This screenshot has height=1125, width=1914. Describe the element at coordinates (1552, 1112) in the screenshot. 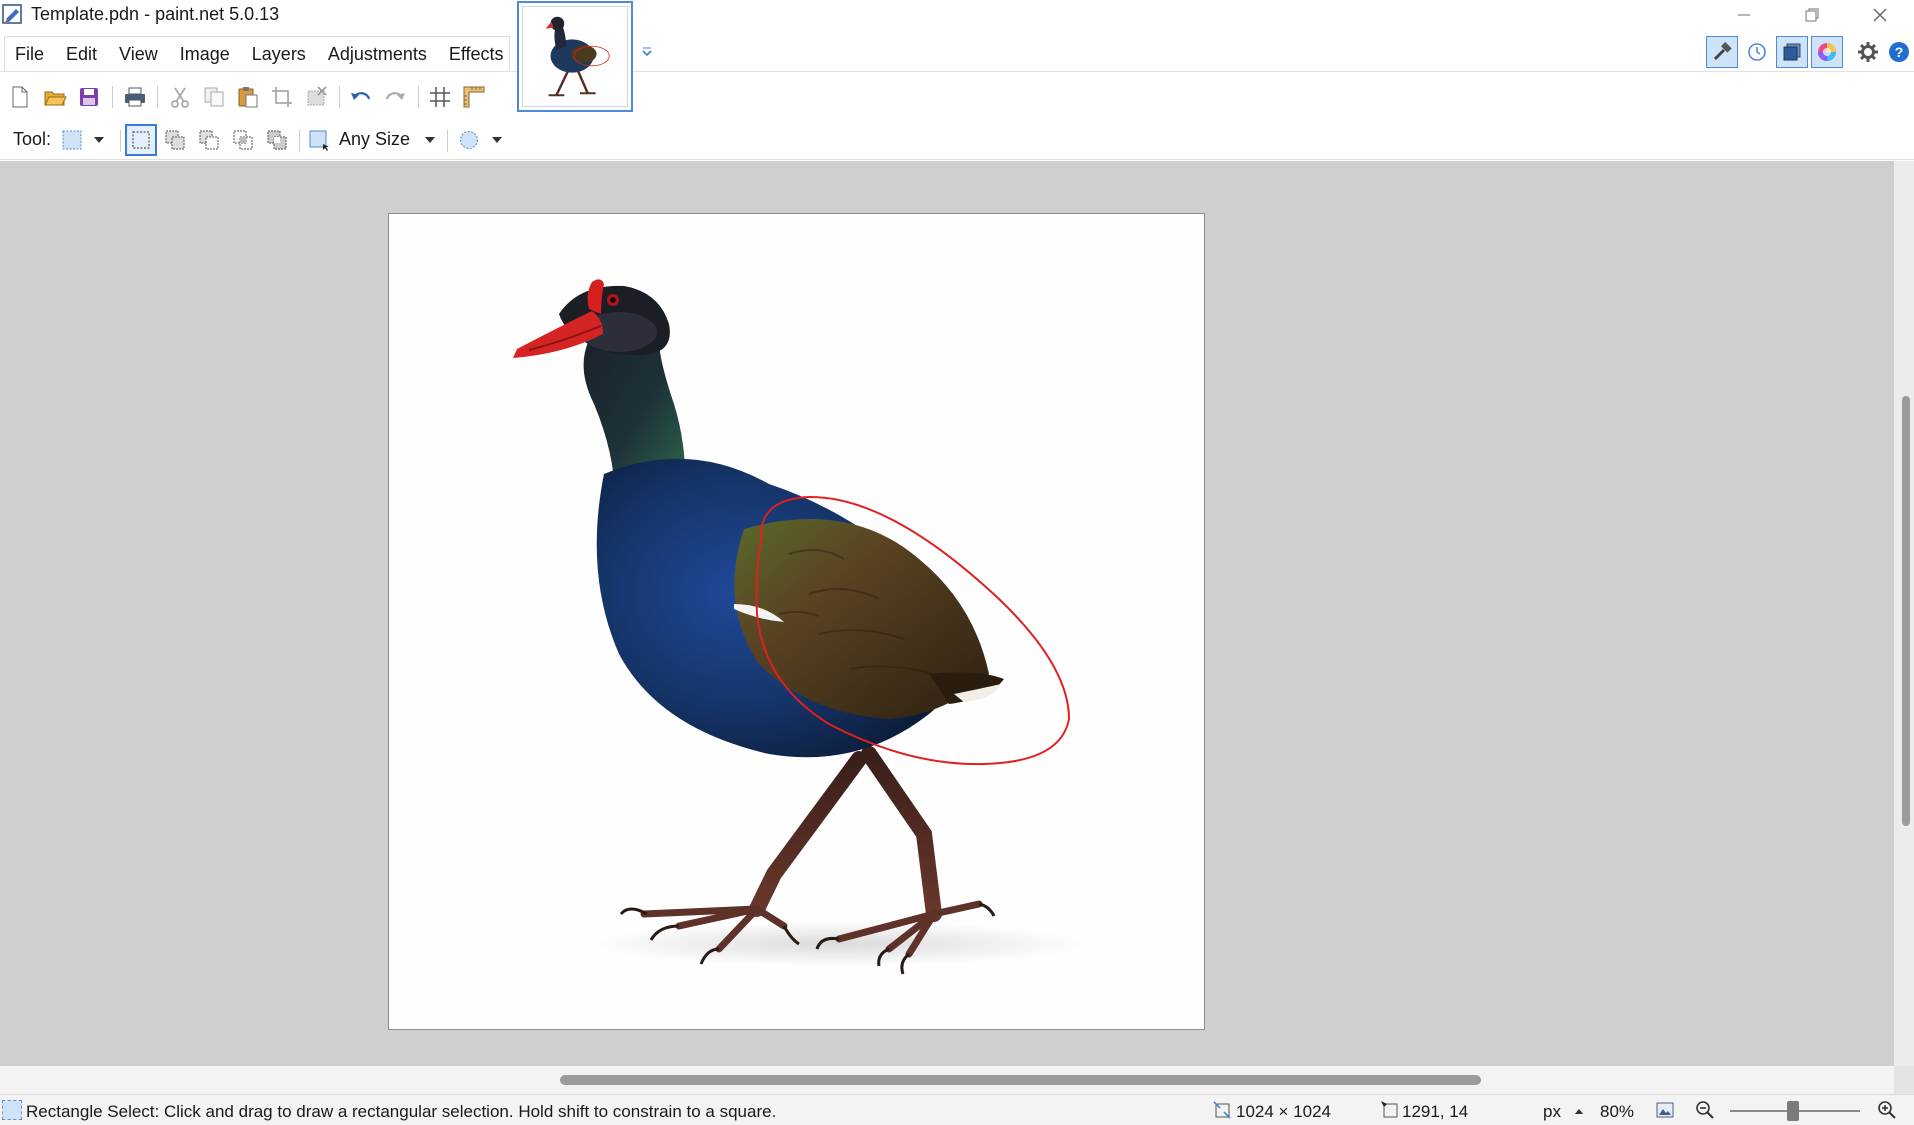

I see `units-selector: px` at that location.